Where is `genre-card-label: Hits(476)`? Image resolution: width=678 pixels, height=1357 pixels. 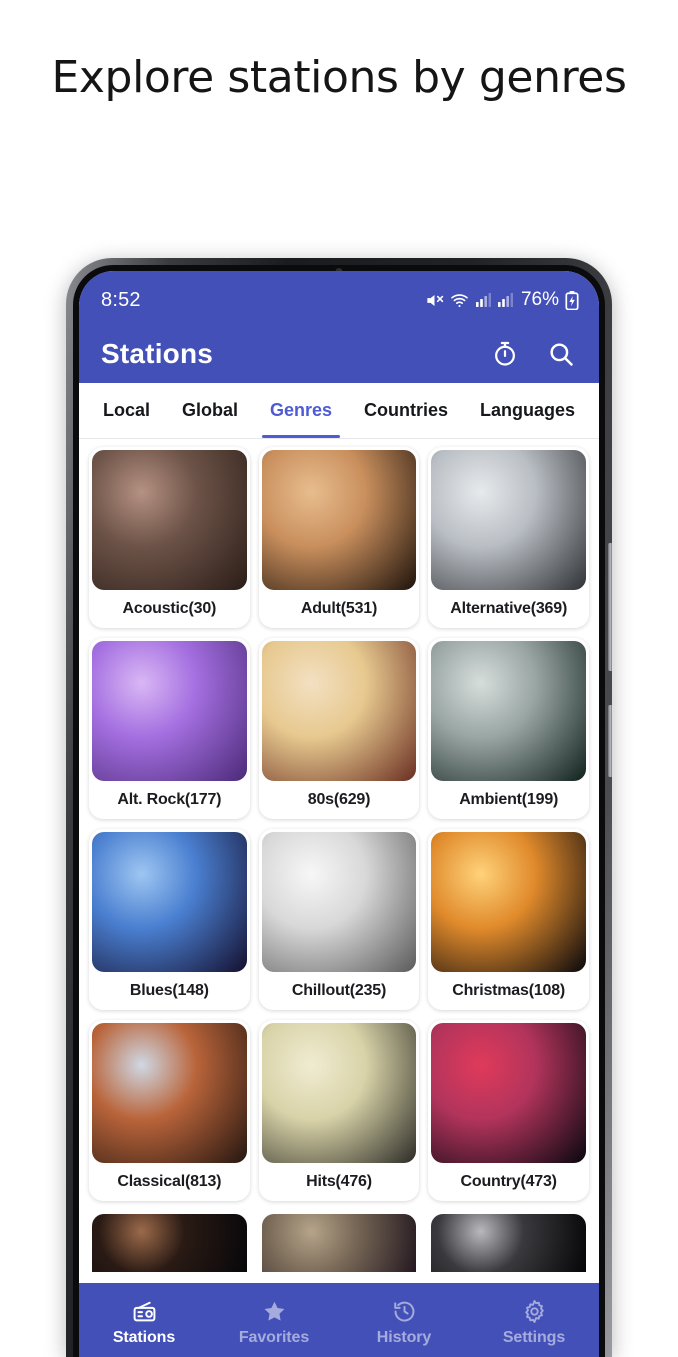 genre-card-label: Hits(476) is located at coordinates (339, 1181).